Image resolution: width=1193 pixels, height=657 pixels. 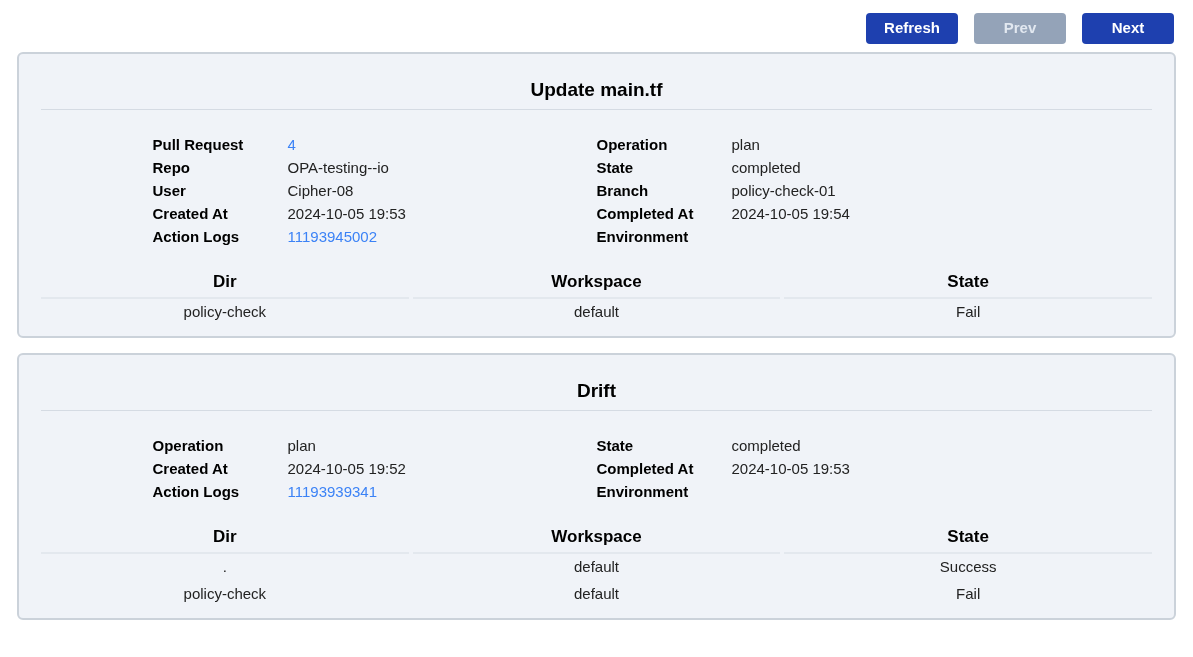 What do you see at coordinates (332, 237) in the screenshot?
I see `field-link: 11193945002` at bounding box center [332, 237].